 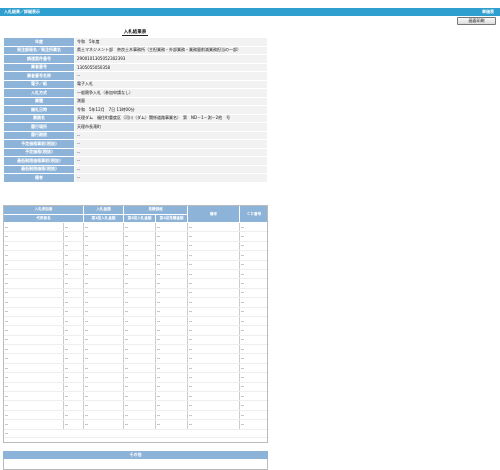 I want to click on other-section-header: その他, so click(x=135, y=455).